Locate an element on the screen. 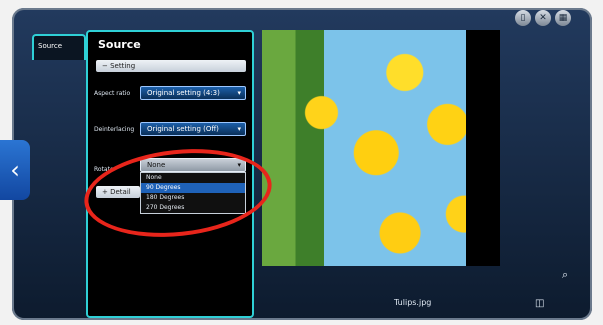 This screenshot has height=325, width=603. aspect-ratio-select: Original setting (4:3) ▾ is located at coordinates (193, 93).